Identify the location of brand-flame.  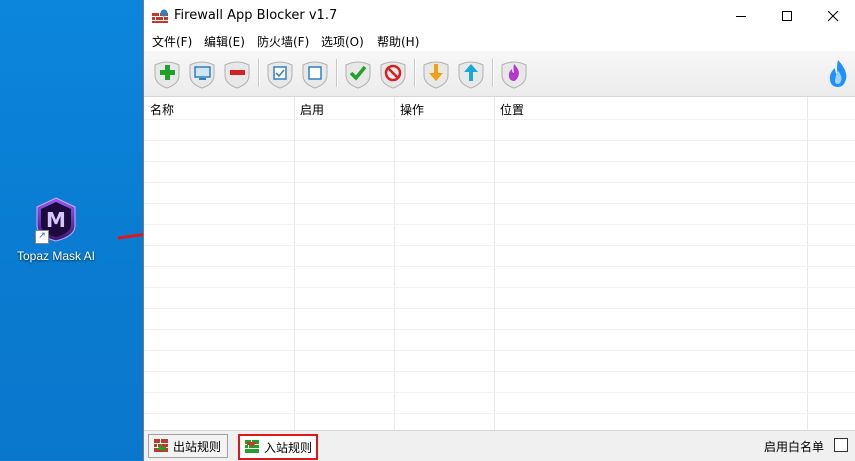
(838, 76).